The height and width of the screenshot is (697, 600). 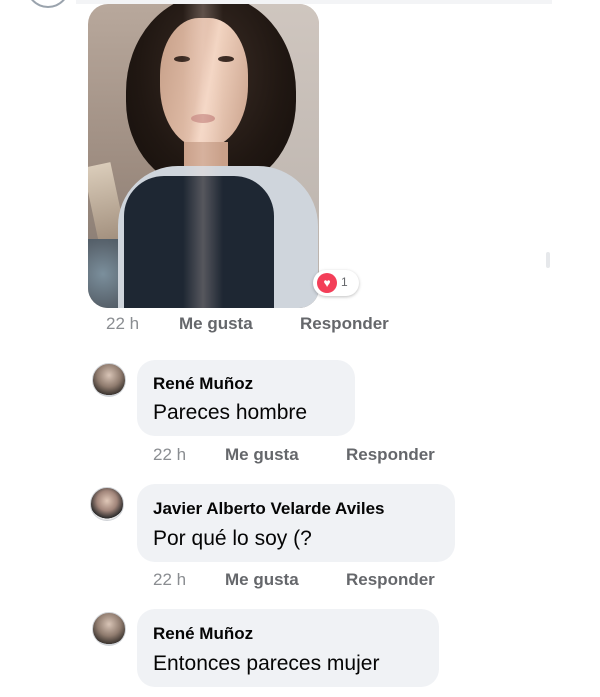 What do you see at coordinates (327, 283) in the screenshot?
I see `heart-icon: ♥` at bounding box center [327, 283].